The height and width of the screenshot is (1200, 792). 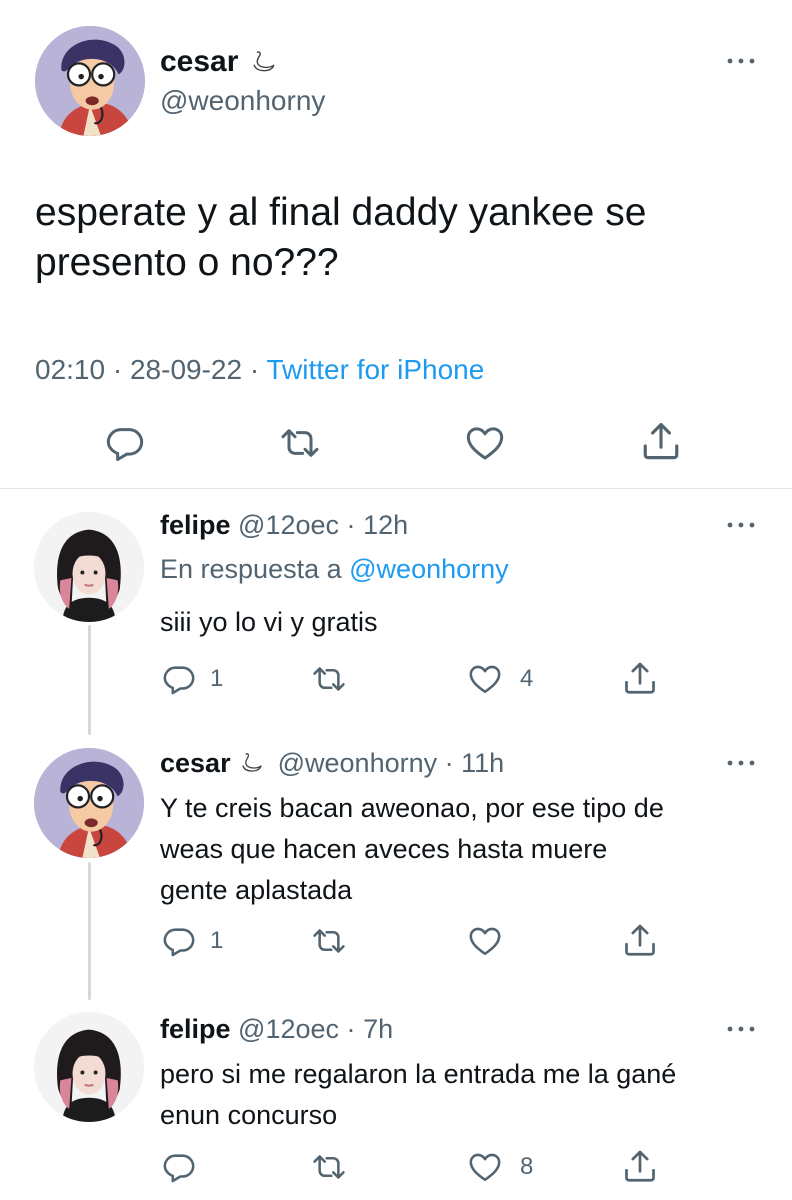 I want to click on tweet-age: 12h, so click(x=385, y=525).